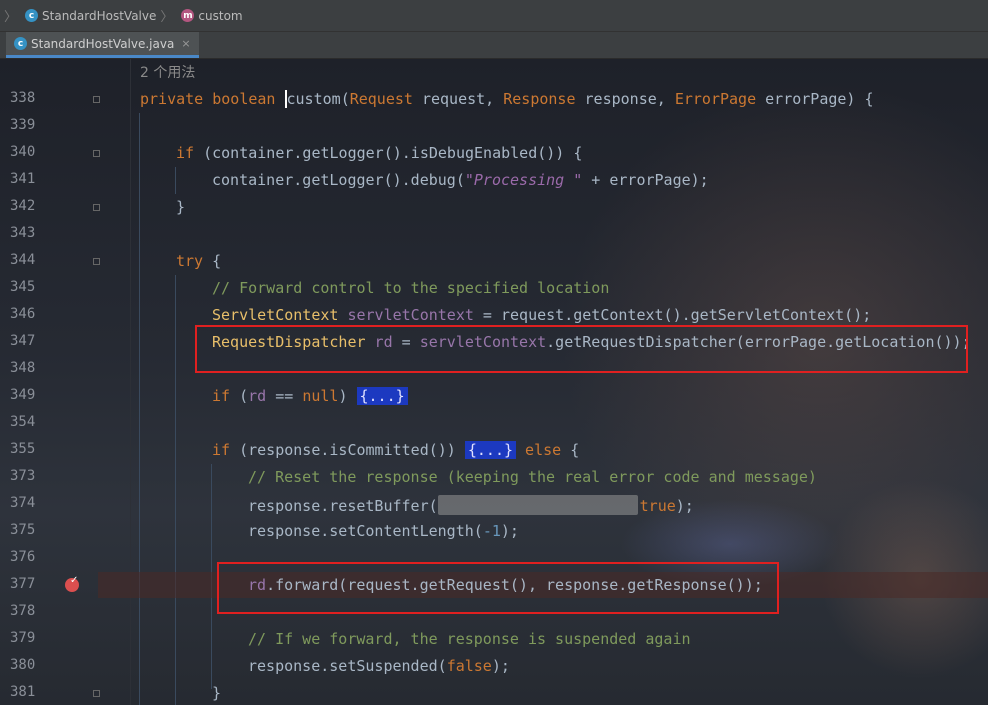 This screenshot has height=705, width=988. What do you see at coordinates (581, 349) in the screenshot?
I see `annotation-box-dispatcher` at bounding box center [581, 349].